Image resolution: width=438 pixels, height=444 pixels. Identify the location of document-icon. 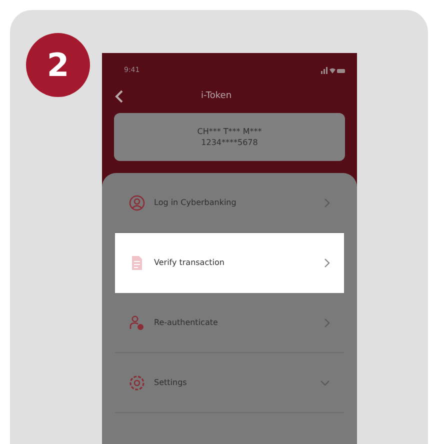
(137, 262).